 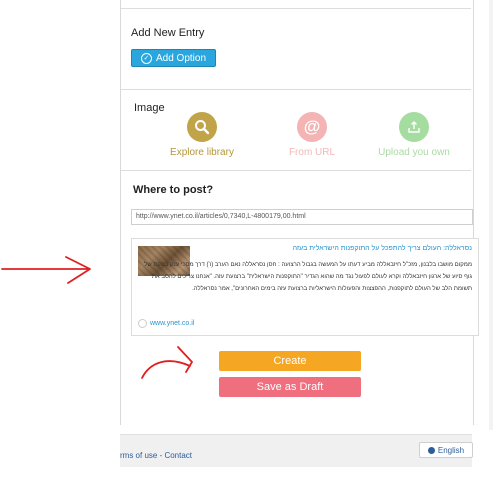 I want to click on red-arrow-left, so click(x=46, y=270).